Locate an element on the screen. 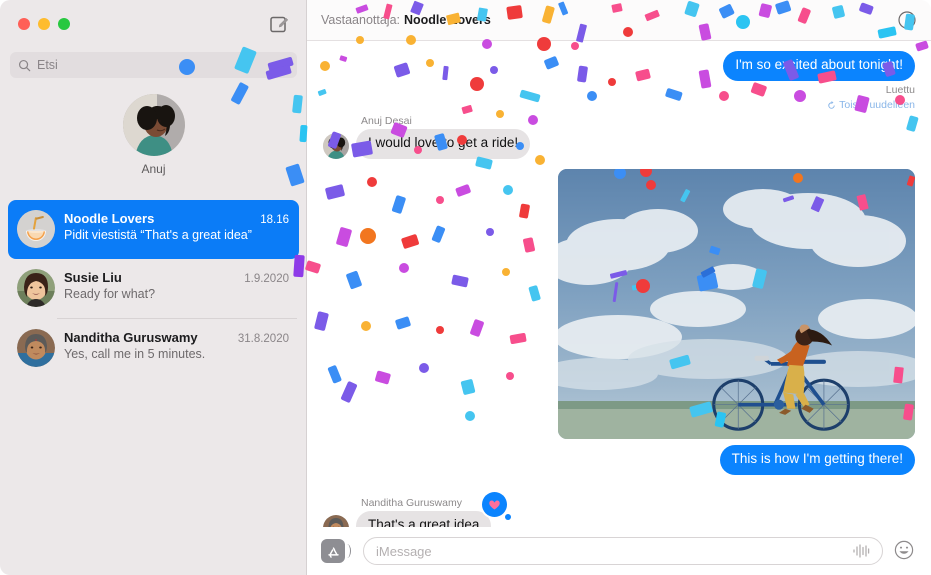 The image size is (931, 575). traffic-lights is located at coordinates (44, 24).